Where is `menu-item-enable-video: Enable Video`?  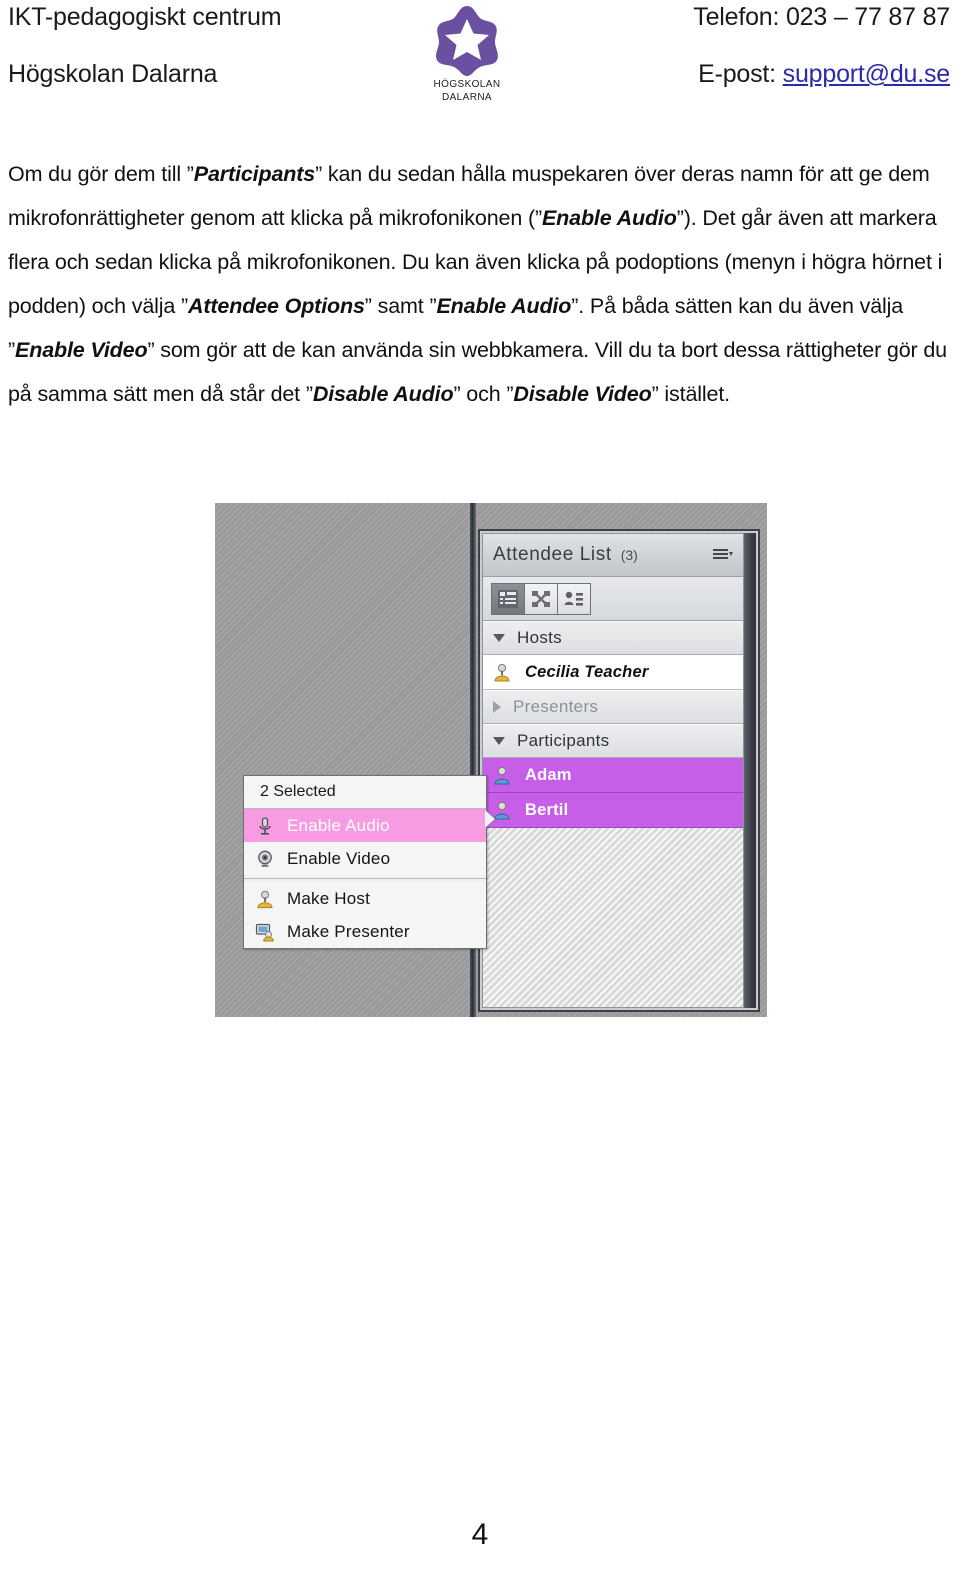 menu-item-enable-video: Enable Video is located at coordinates (365, 858).